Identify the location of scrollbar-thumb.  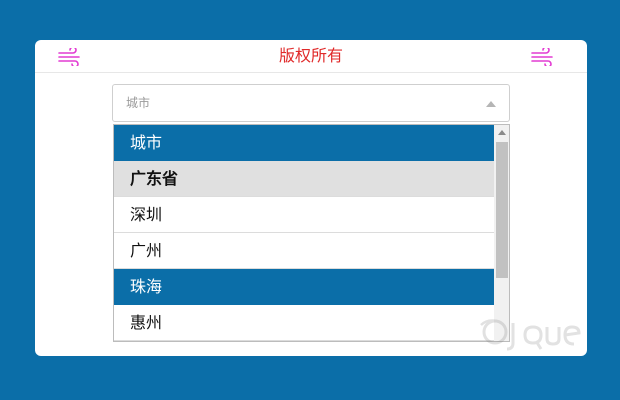
(502, 210).